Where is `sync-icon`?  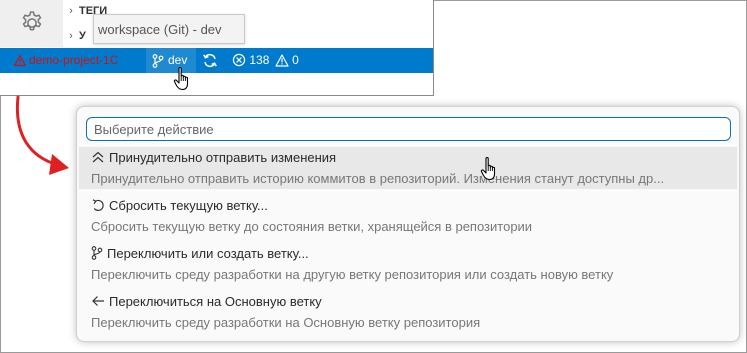 sync-icon is located at coordinates (210, 60).